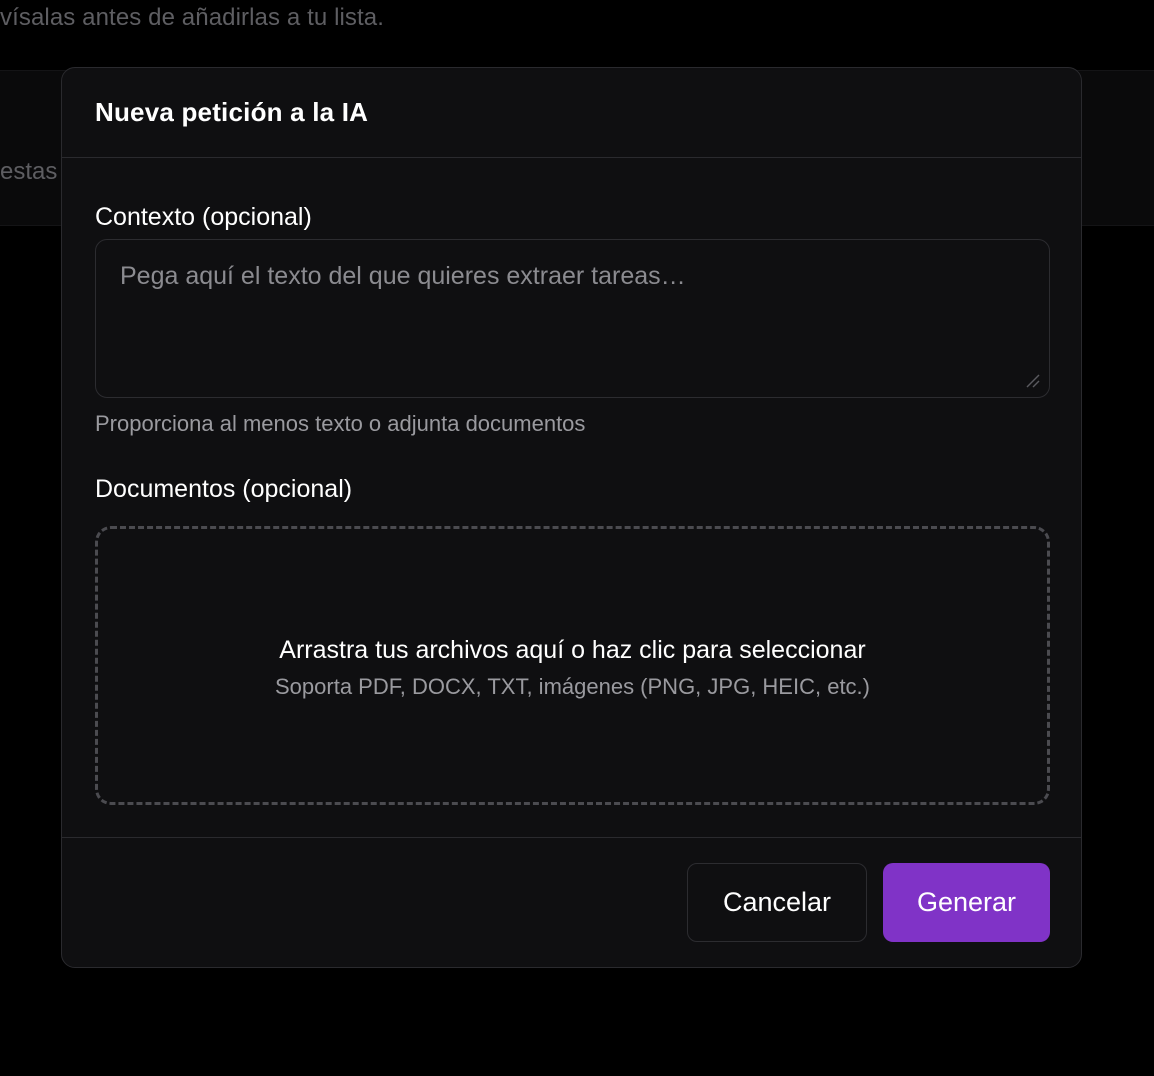  I want to click on page-subtitle: vísalas antes de añadirlas a tu lista., so click(192, 17).